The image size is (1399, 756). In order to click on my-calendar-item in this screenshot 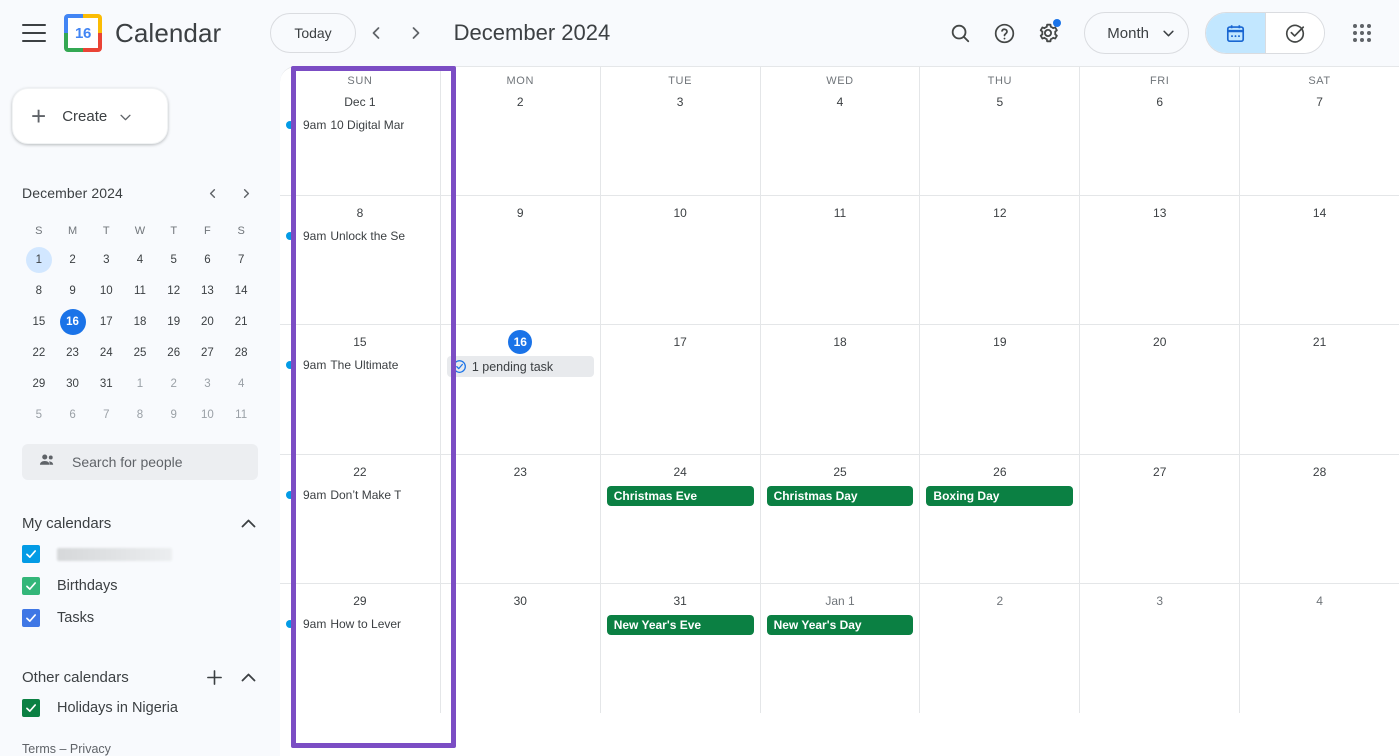, I will do `click(140, 554)`.